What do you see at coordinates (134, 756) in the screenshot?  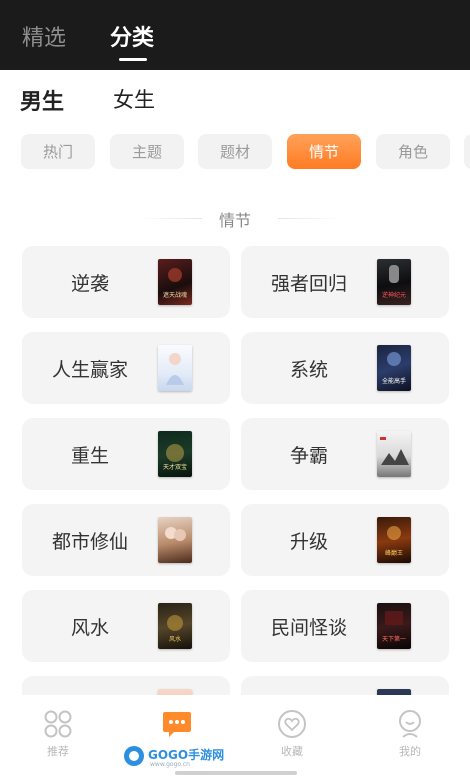 I see `watermark-logo-icon` at bounding box center [134, 756].